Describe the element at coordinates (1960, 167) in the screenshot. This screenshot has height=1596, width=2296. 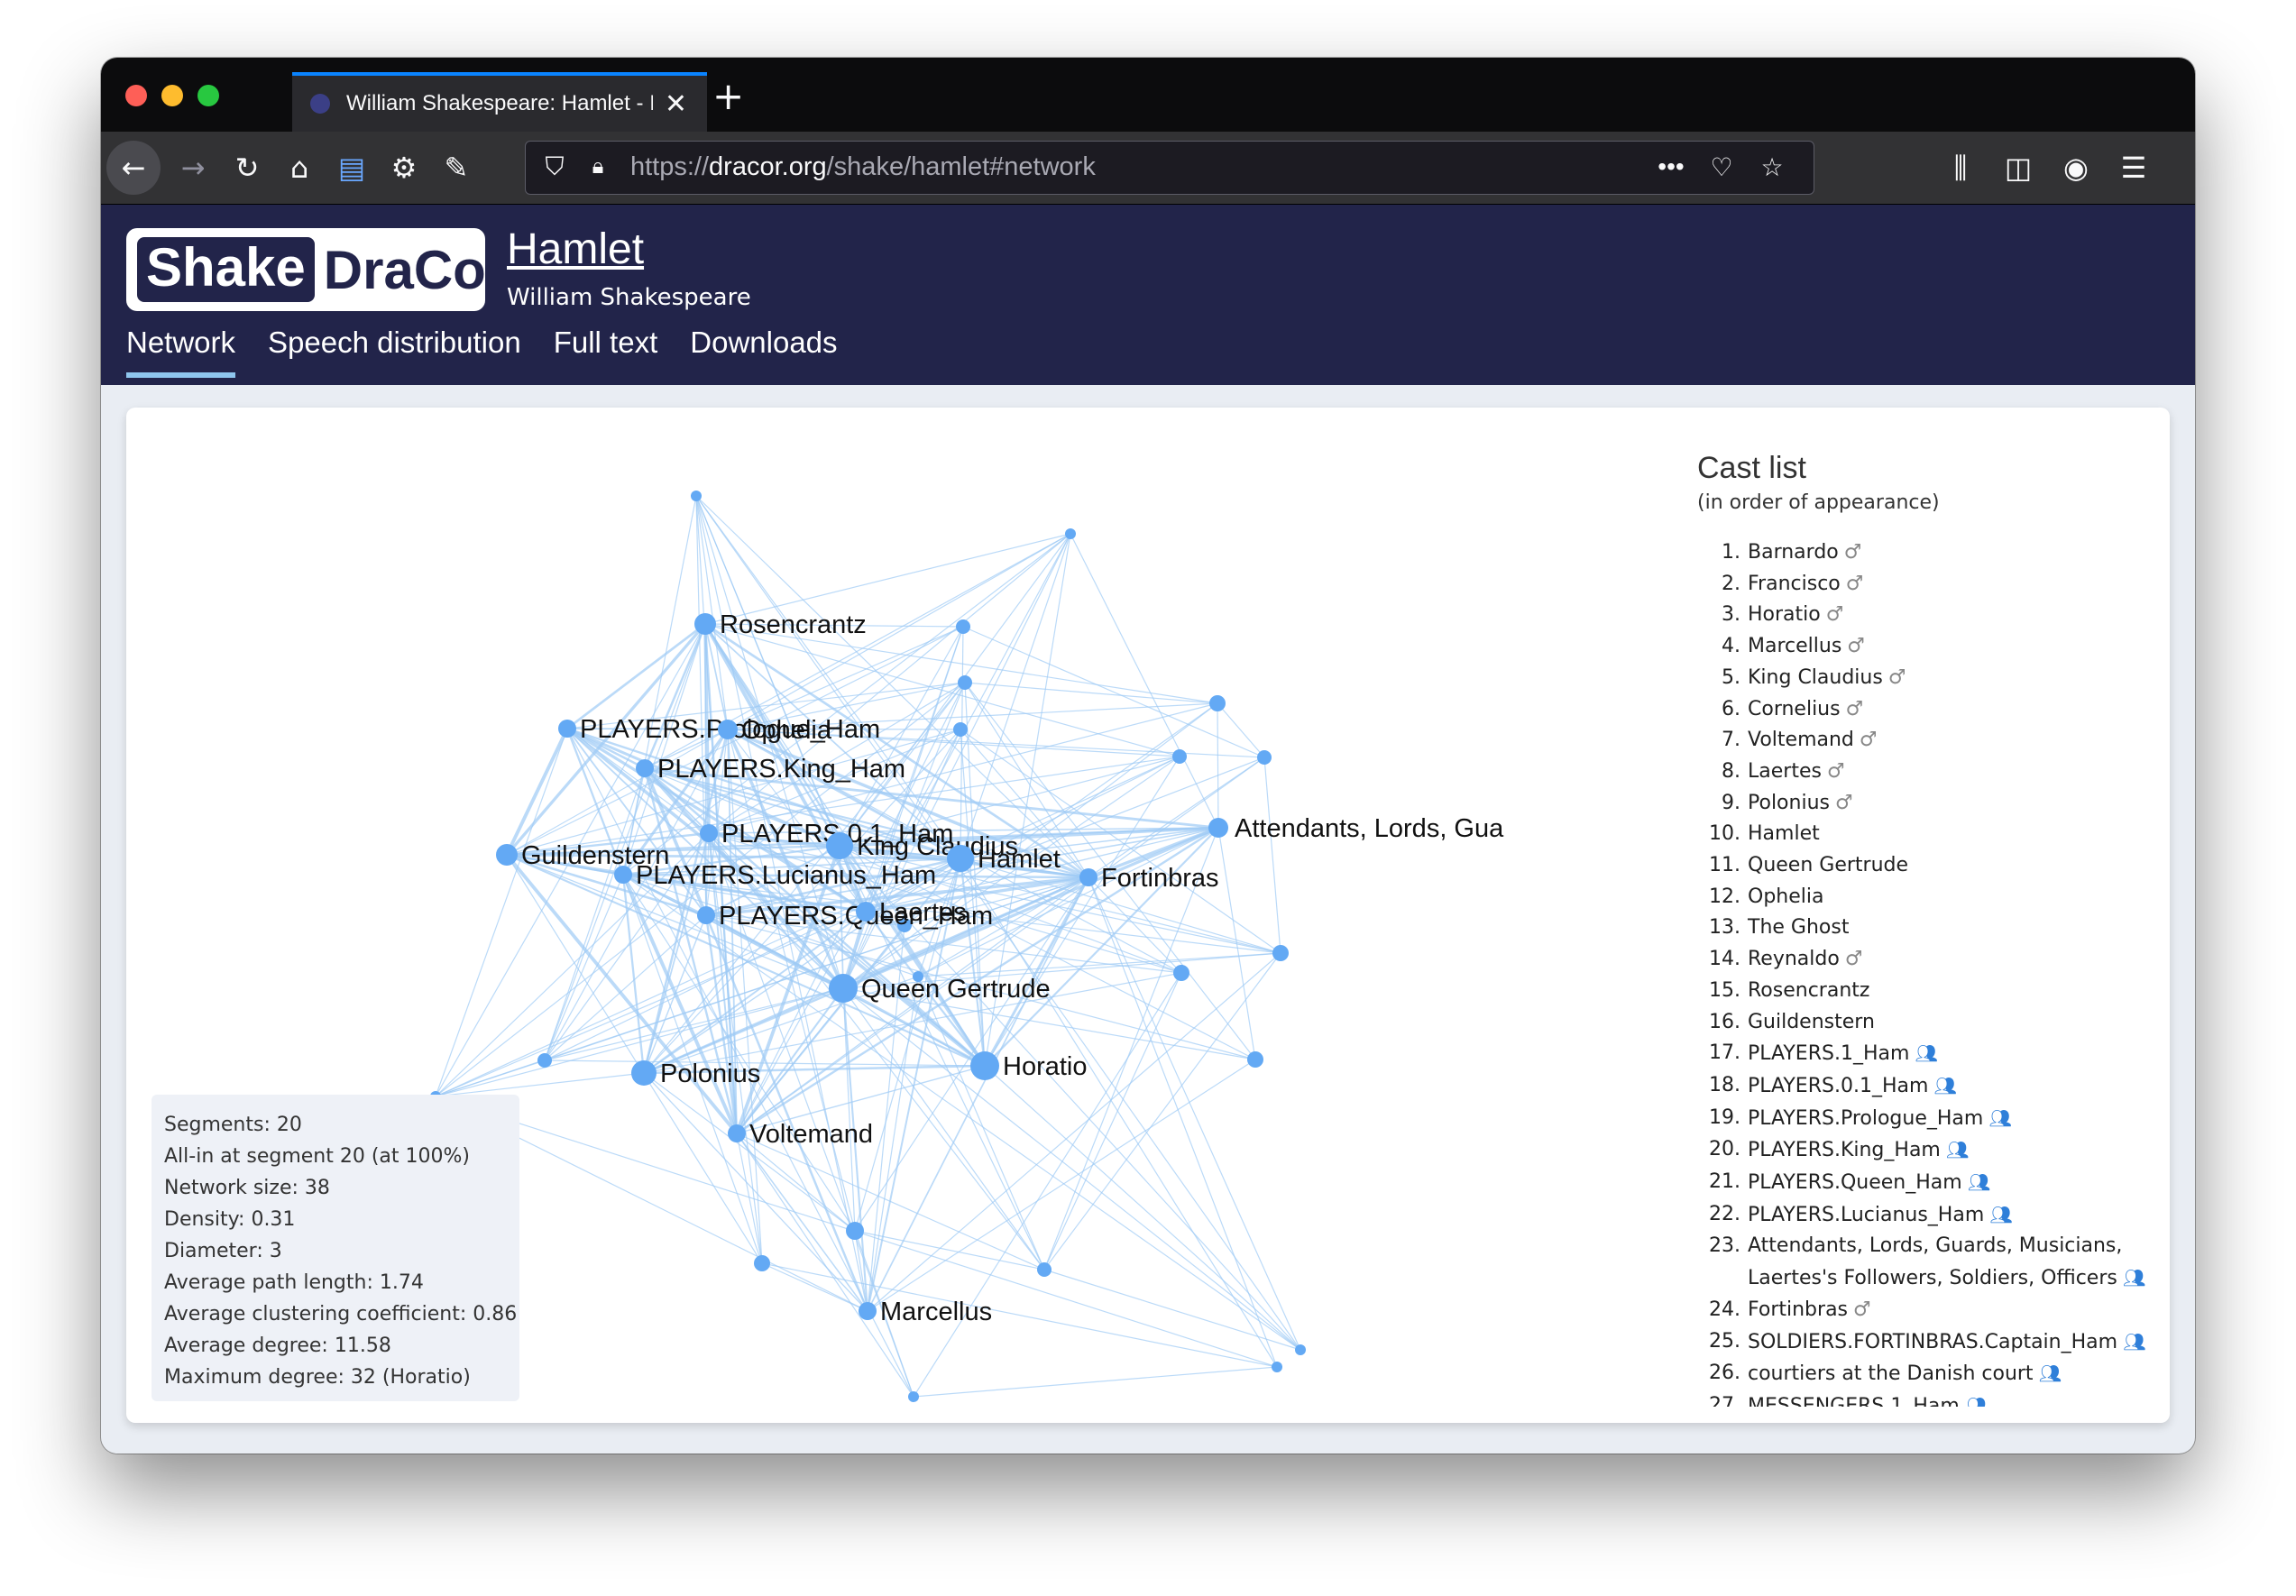
I see `library-icon: ⫼` at that location.